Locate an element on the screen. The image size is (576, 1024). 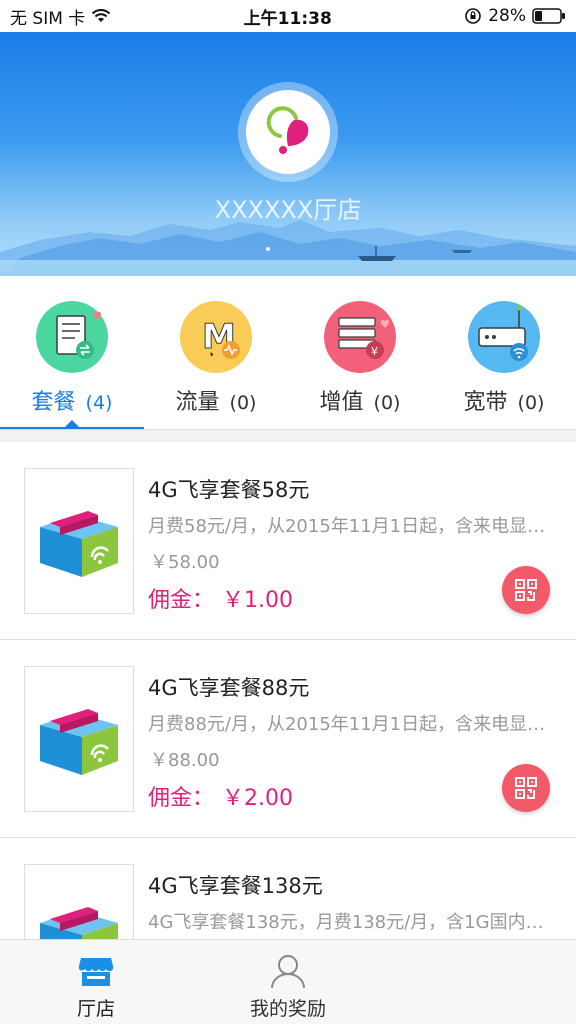
tab-value-added-label: 增值 is located at coordinates (341, 402).